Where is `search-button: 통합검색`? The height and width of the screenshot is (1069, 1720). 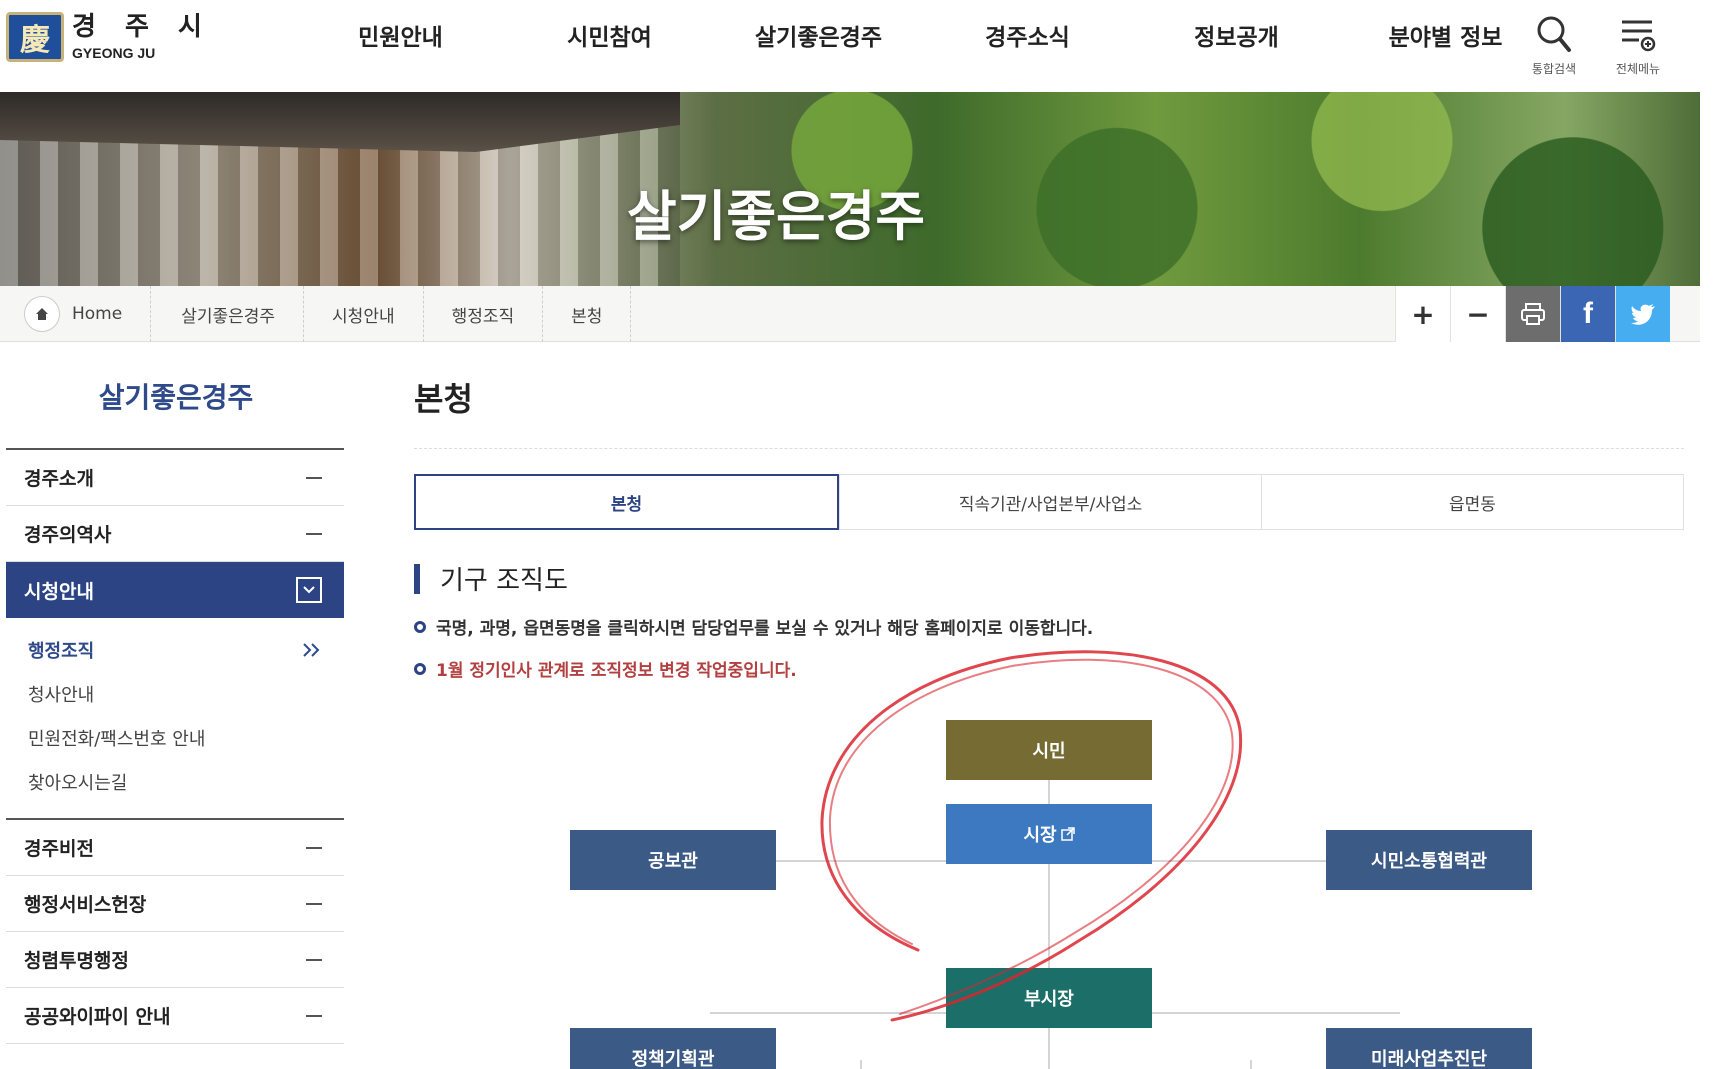
search-button: 통합검색 is located at coordinates (1554, 44).